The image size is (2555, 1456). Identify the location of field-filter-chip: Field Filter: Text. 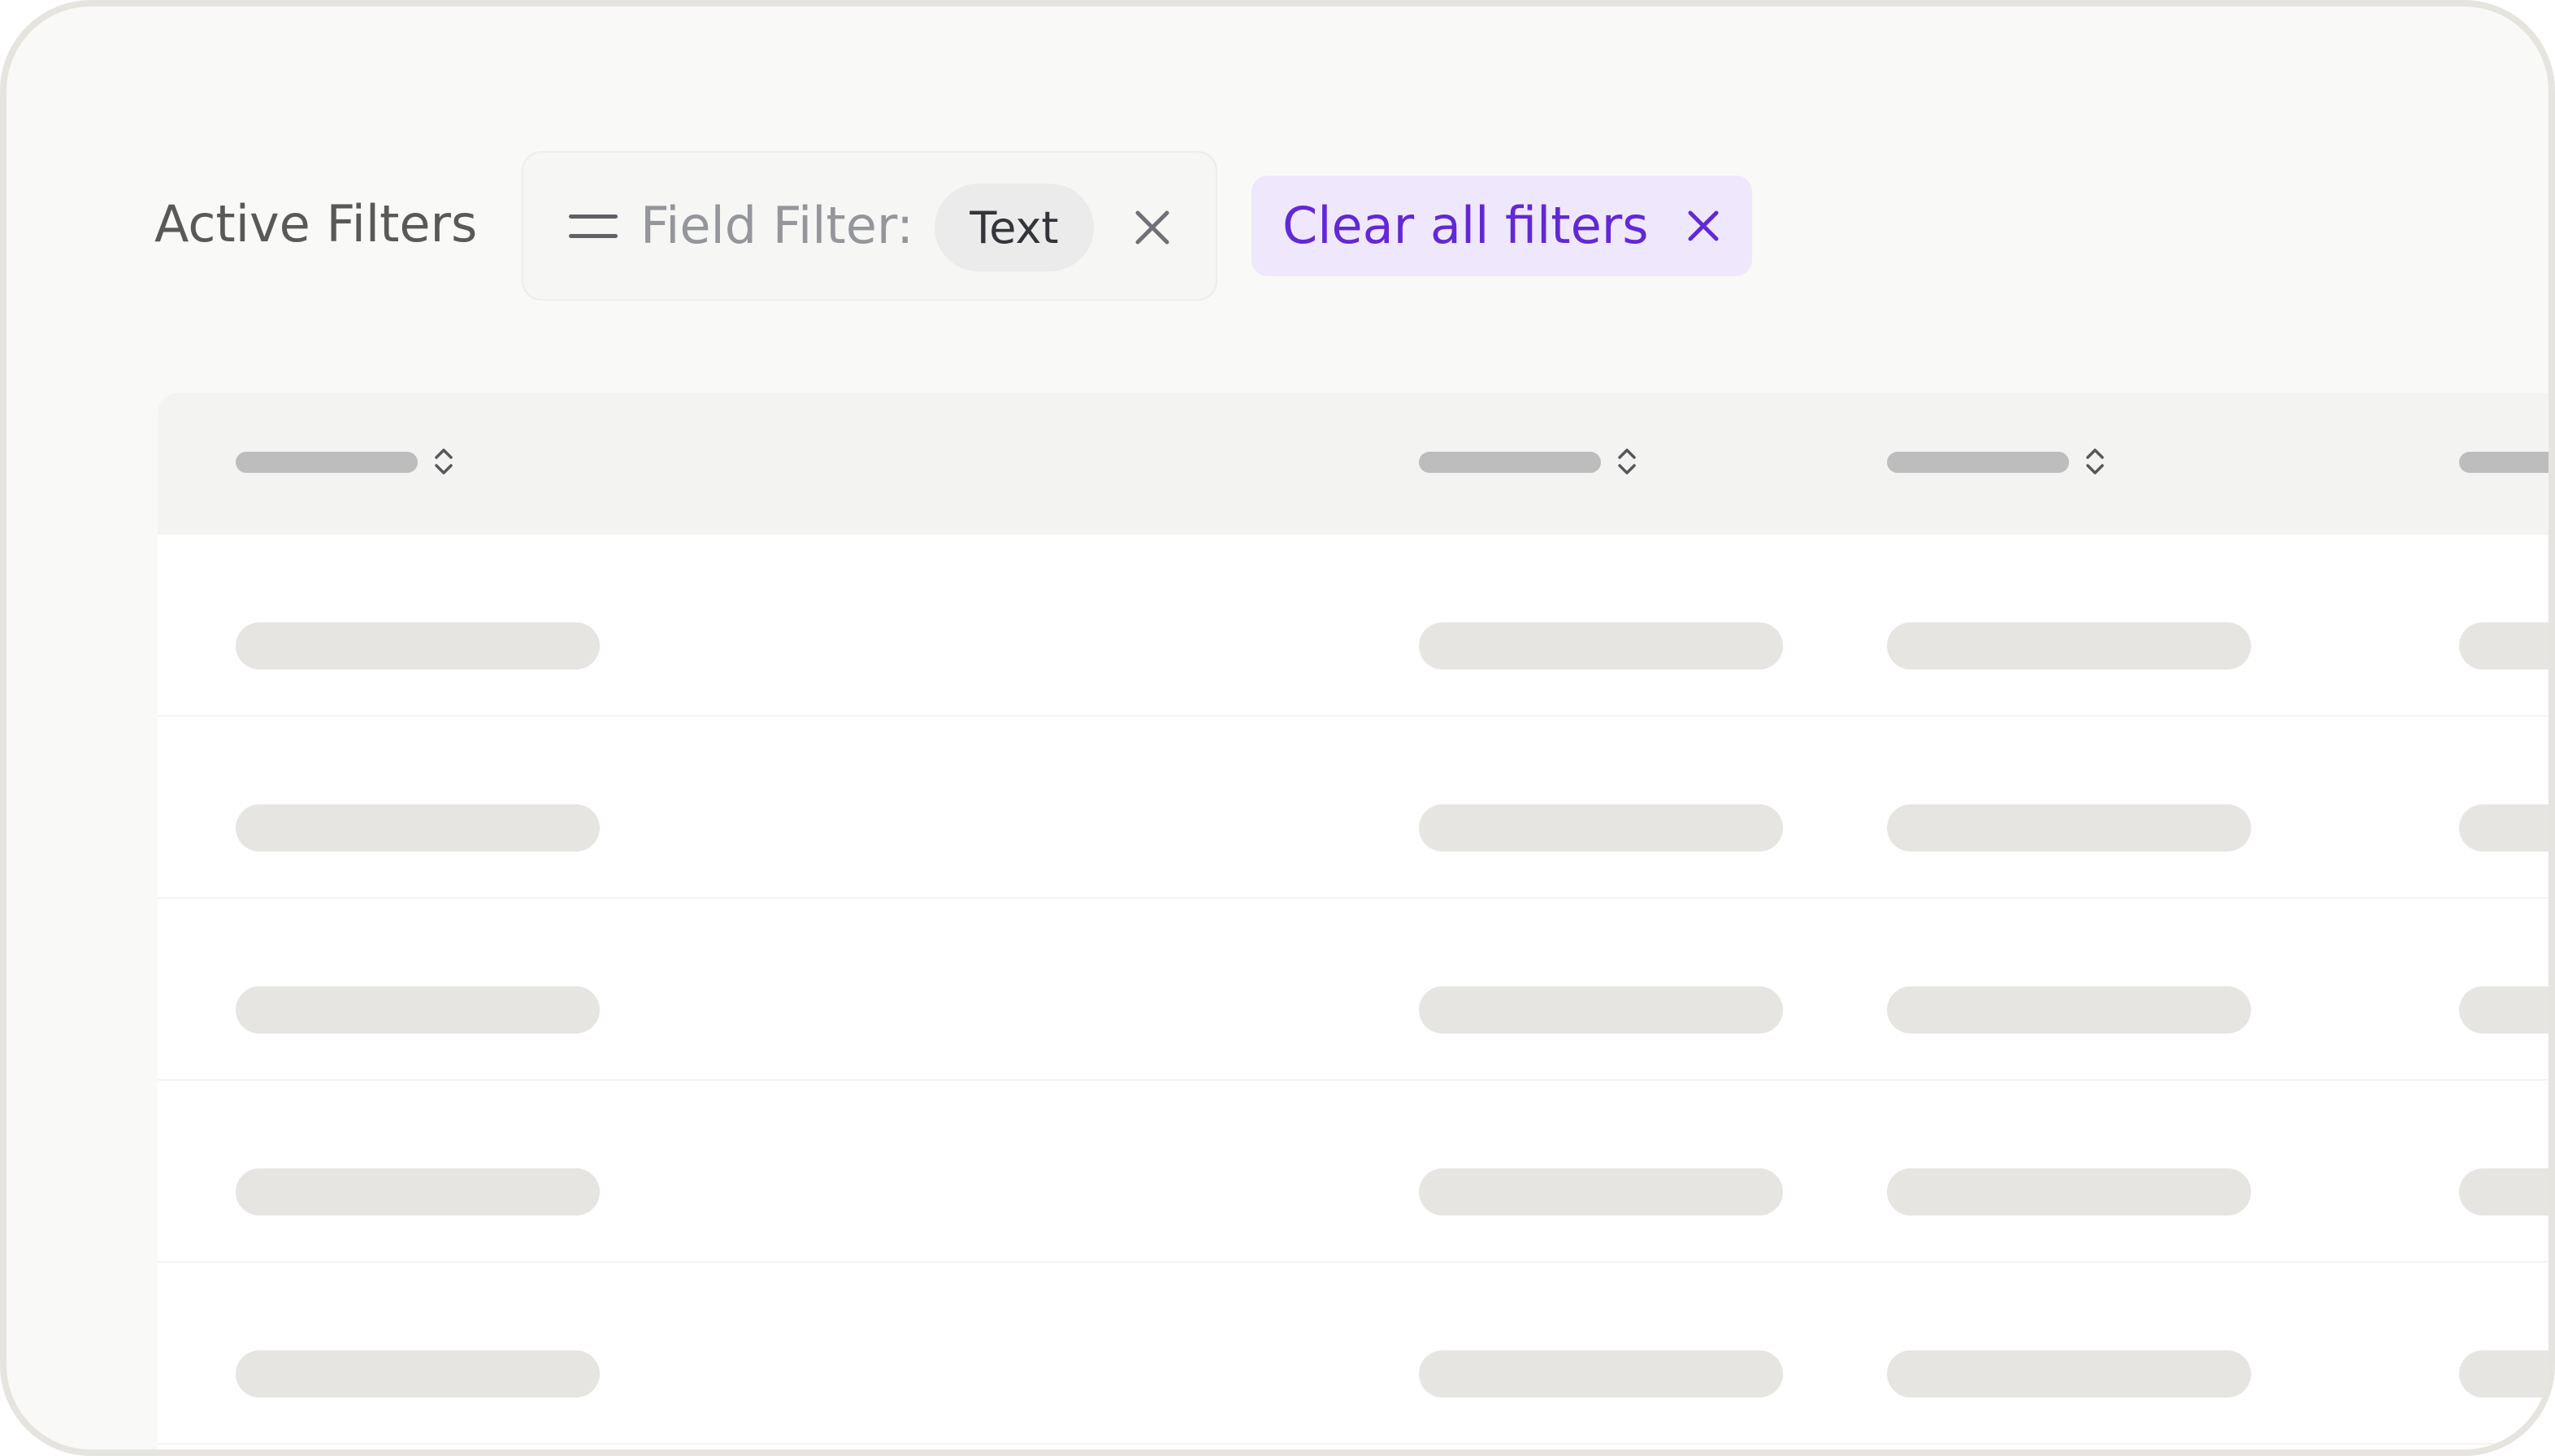
(870, 226).